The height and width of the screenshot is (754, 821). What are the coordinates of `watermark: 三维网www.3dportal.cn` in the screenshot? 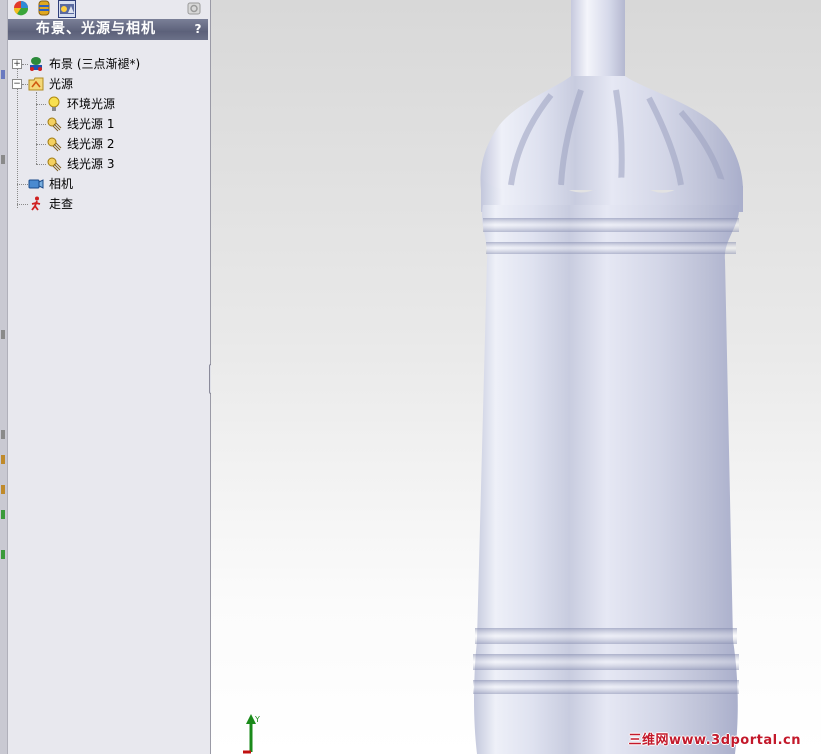 It's located at (714, 740).